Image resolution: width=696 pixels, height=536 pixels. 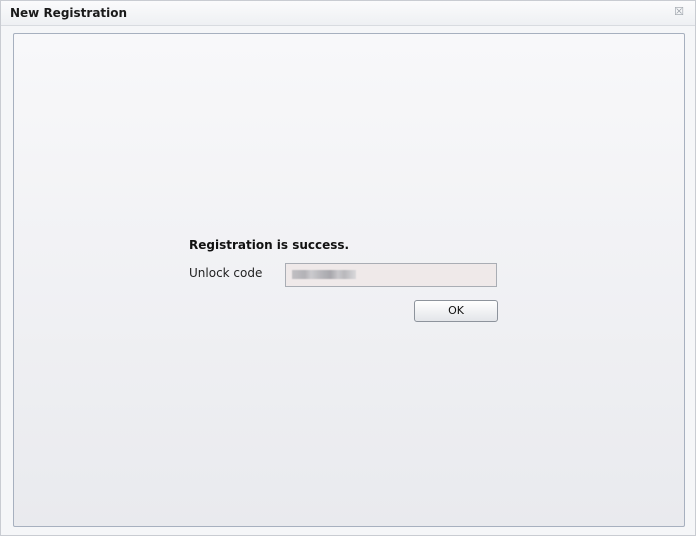 What do you see at coordinates (391, 275) in the screenshot?
I see `unlock-code-field` at bounding box center [391, 275].